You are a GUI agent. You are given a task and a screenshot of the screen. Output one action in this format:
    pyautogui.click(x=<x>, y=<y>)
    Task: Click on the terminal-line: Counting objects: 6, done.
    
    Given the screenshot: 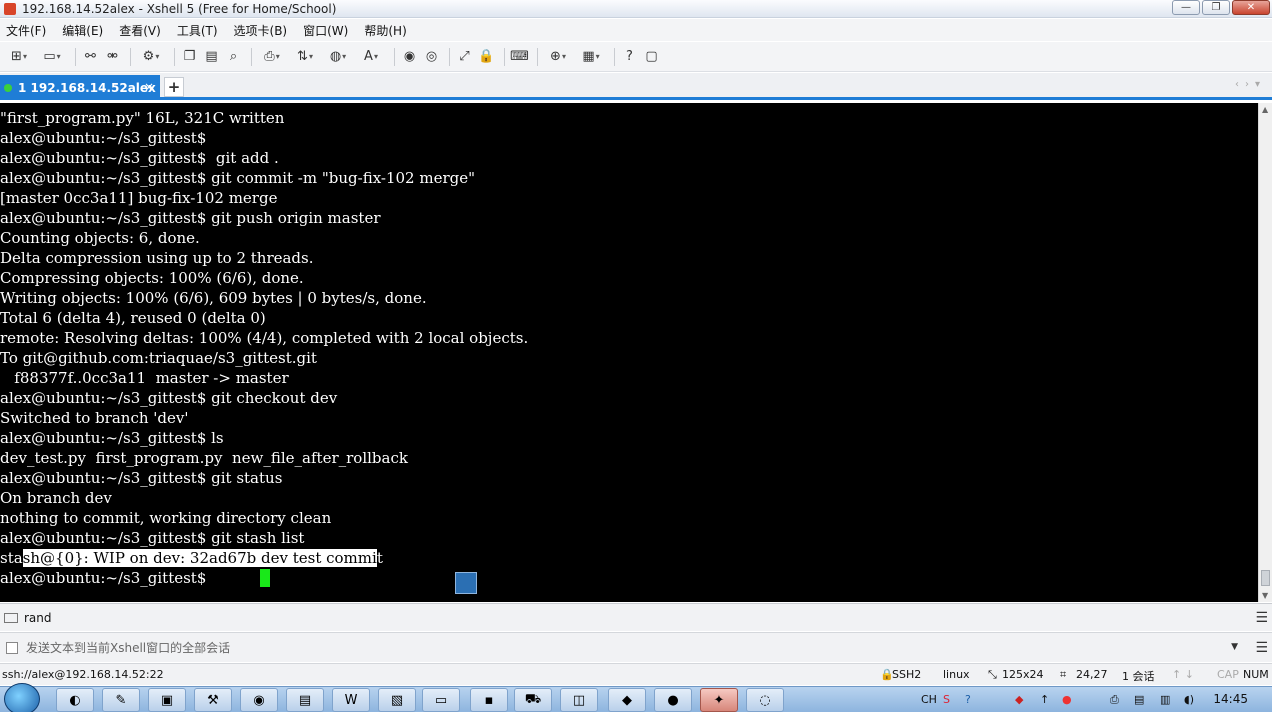 What is the action you would take?
    pyautogui.click(x=100, y=238)
    